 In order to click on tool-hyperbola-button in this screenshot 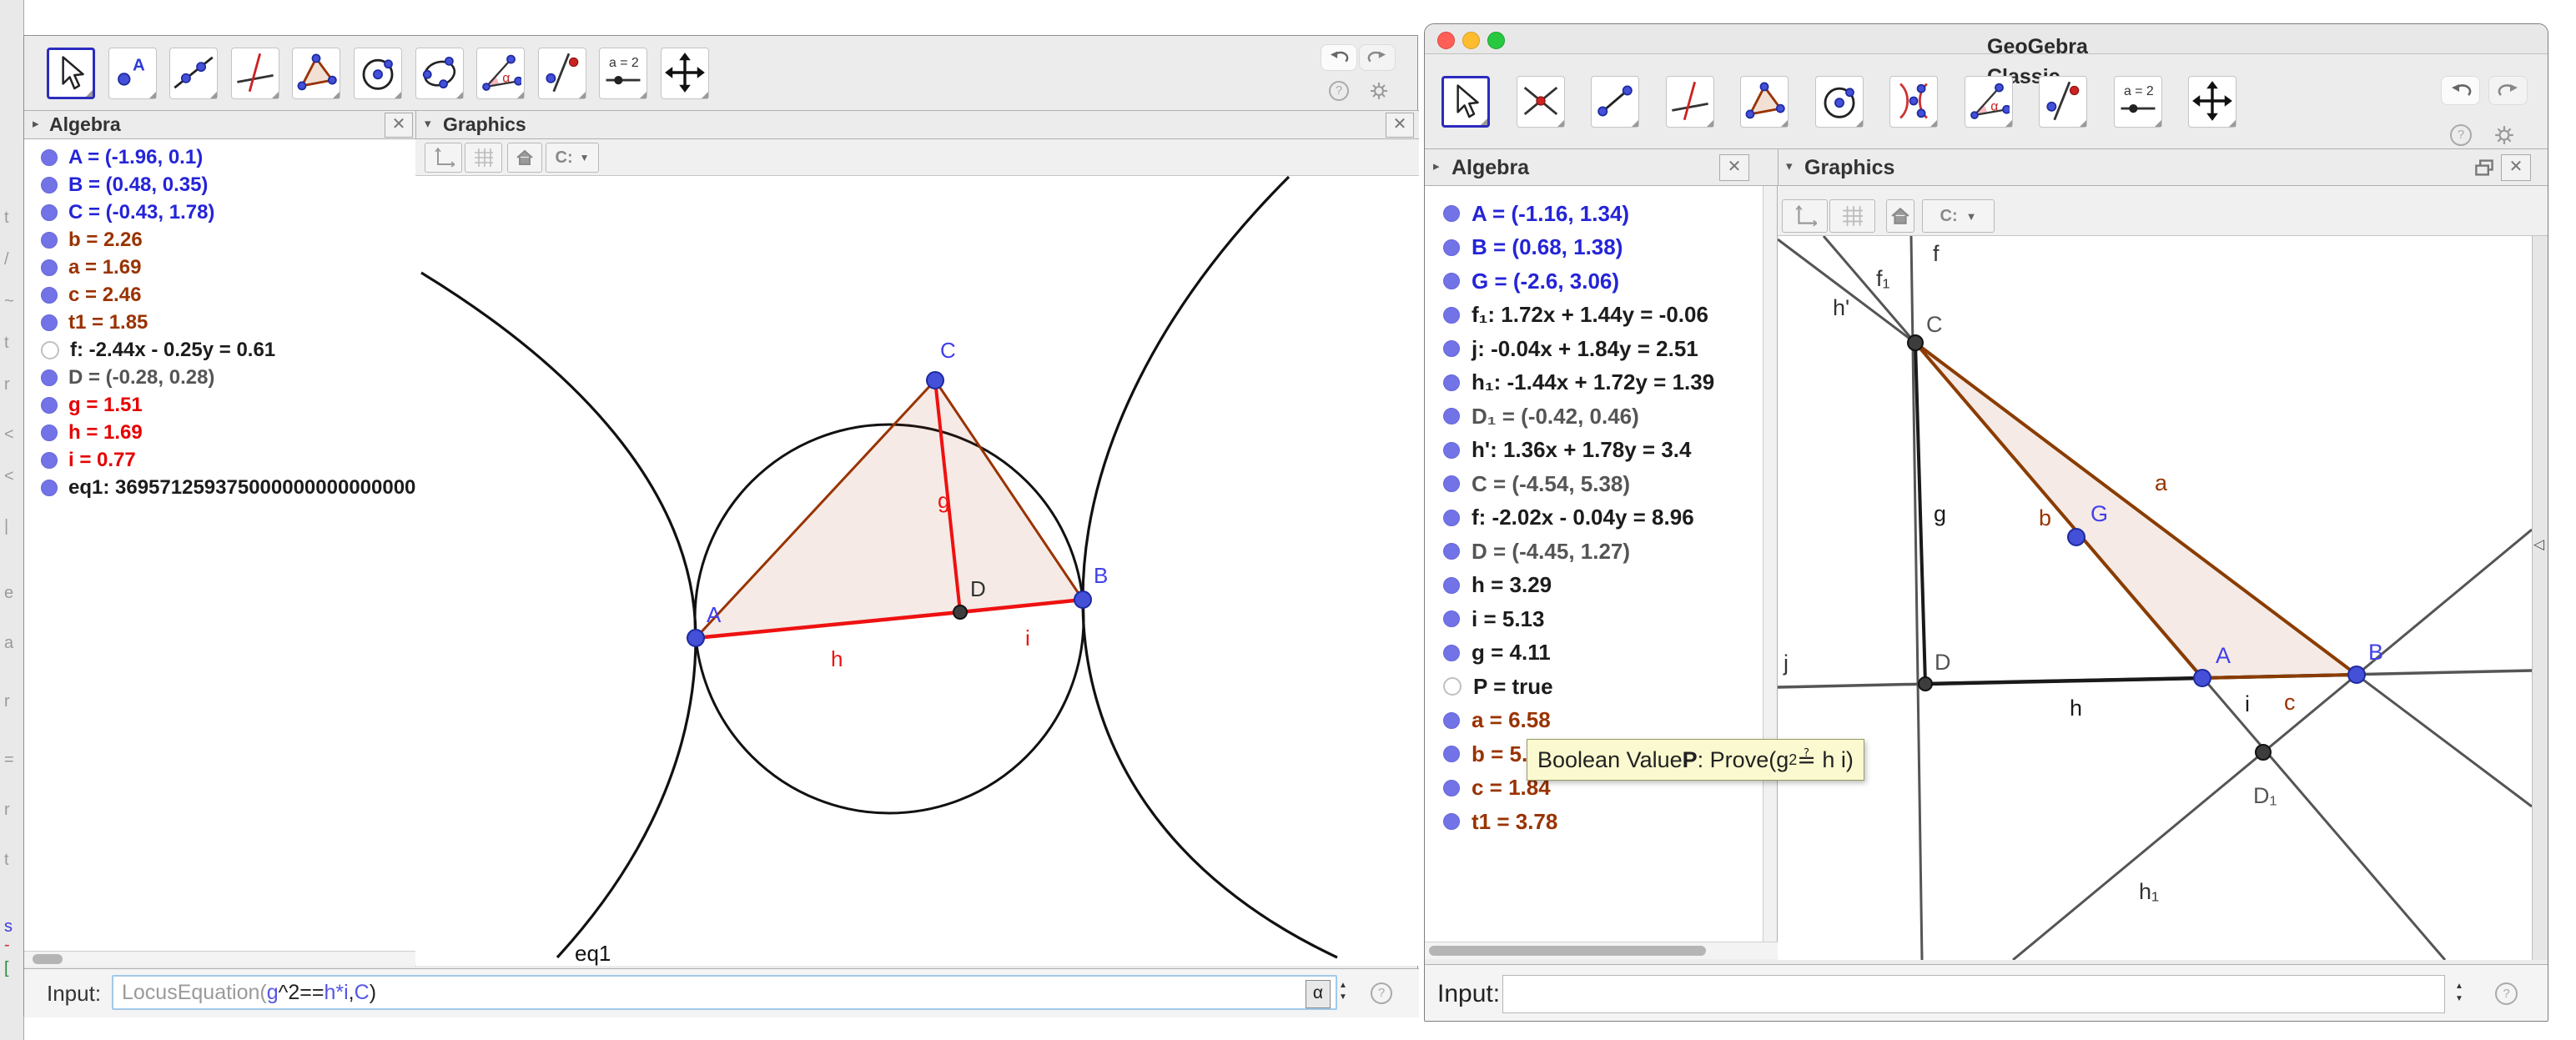, I will do `click(1913, 102)`.